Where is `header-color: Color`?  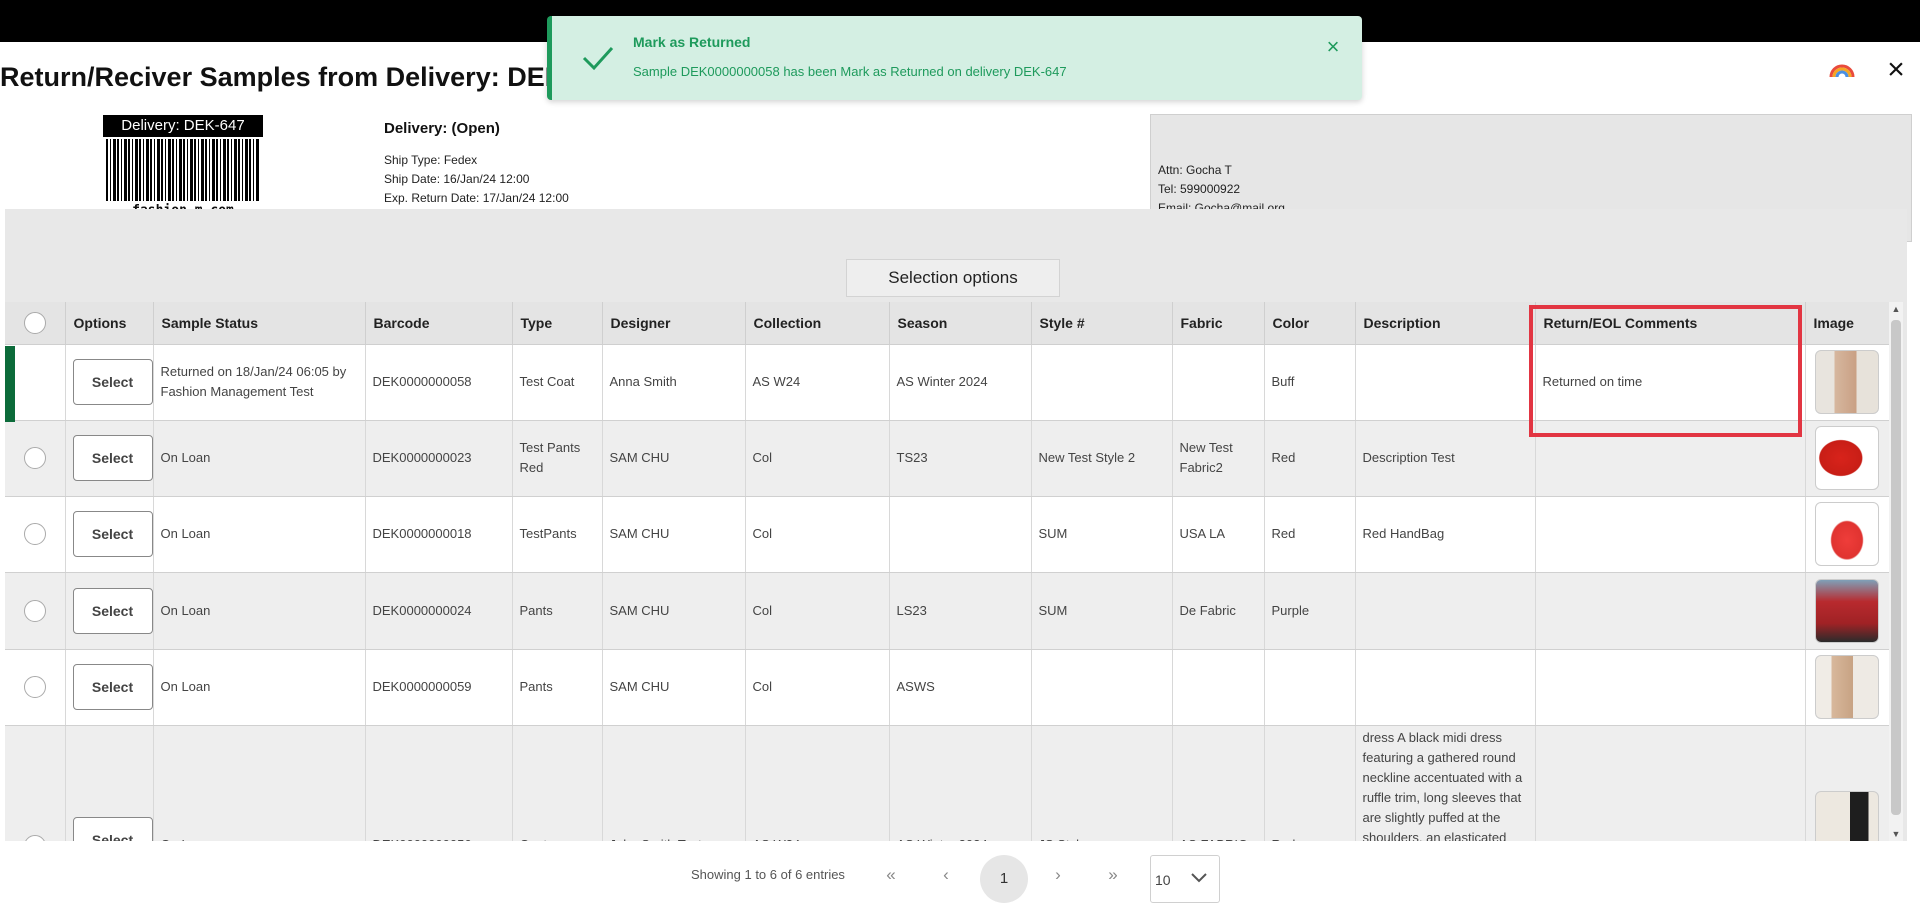 header-color: Color is located at coordinates (1310, 323).